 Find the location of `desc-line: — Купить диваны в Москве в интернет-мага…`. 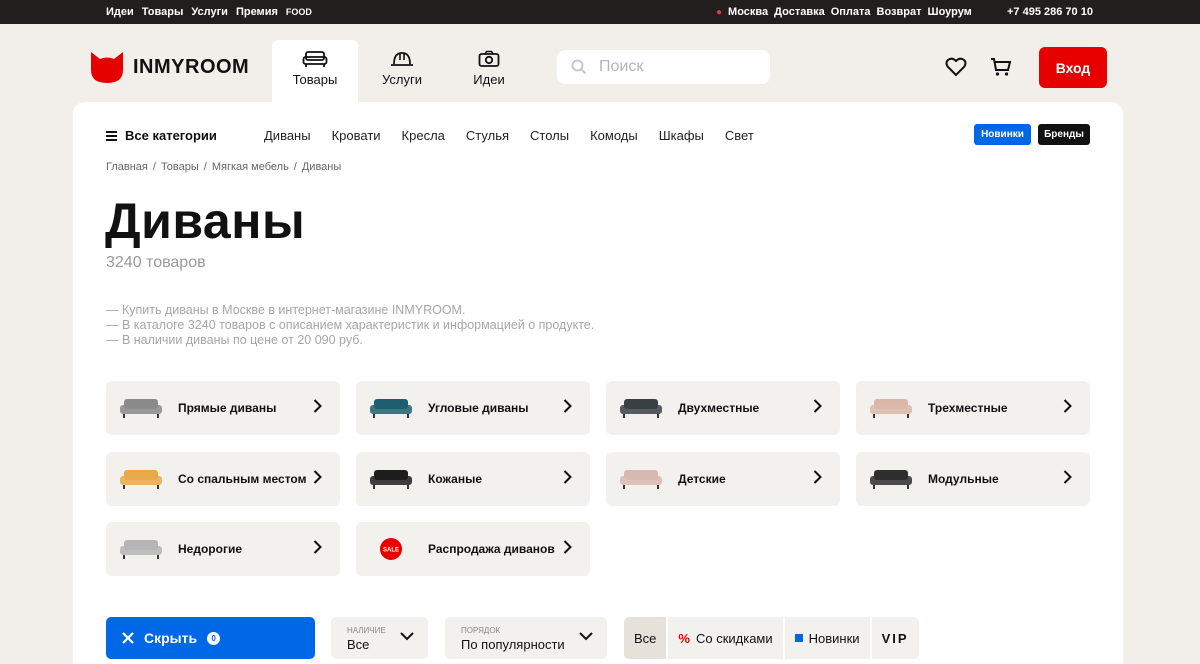

desc-line: — Купить диваны в Москве в интернет-мага… is located at coordinates (286, 310).